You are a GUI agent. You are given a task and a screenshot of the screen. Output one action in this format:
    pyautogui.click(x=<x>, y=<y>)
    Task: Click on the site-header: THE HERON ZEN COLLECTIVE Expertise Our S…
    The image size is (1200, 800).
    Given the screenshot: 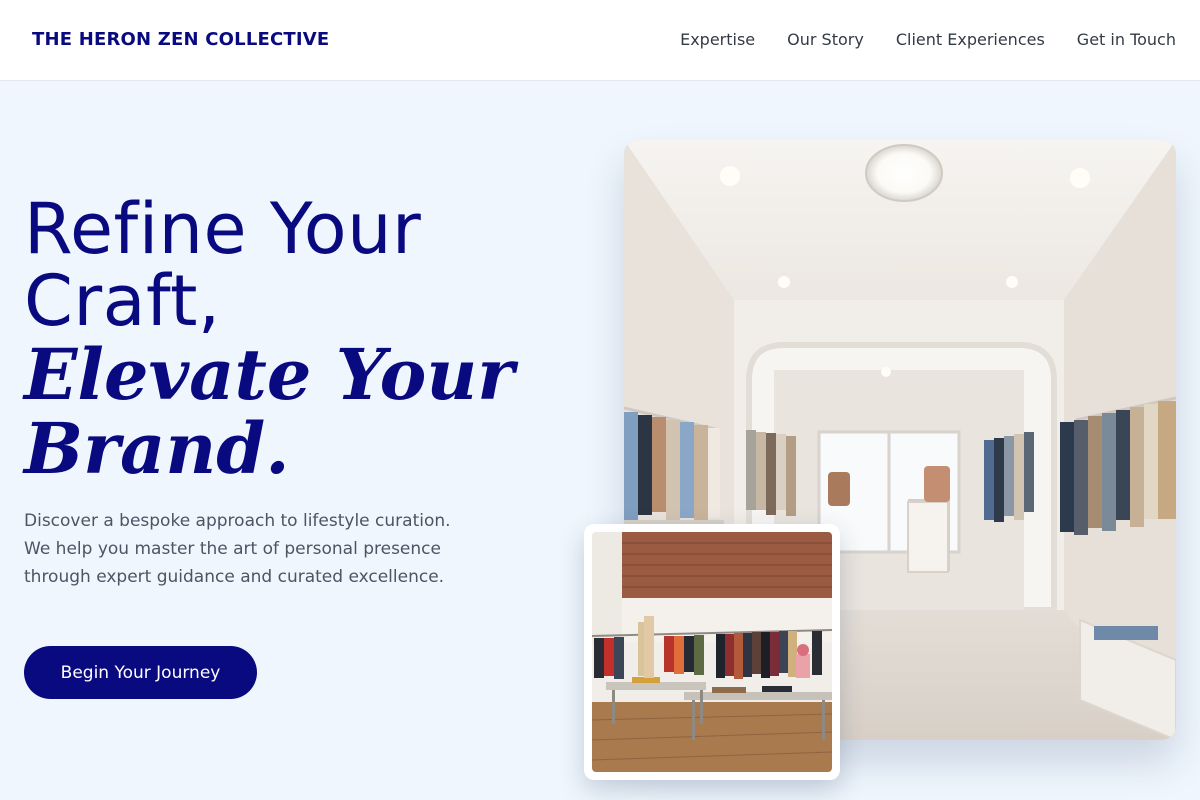 What is the action you would take?
    pyautogui.click(x=600, y=40)
    